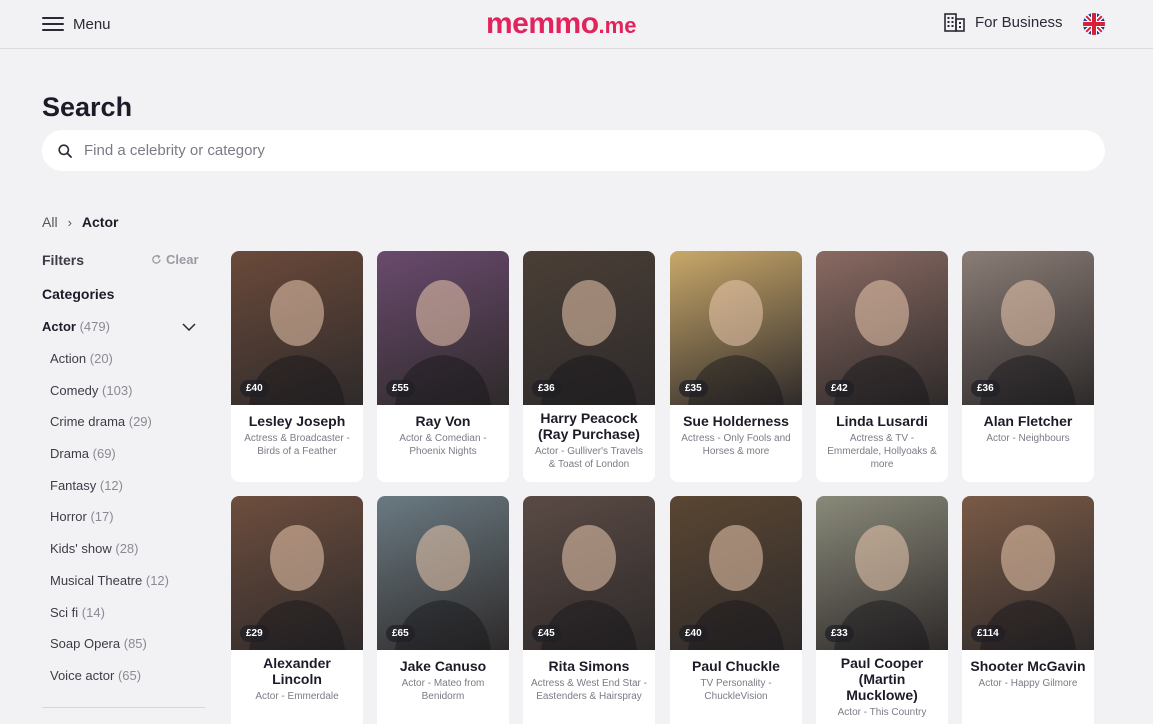 The height and width of the screenshot is (724, 1153). I want to click on subcategory-name: Sci fi, so click(64, 612).